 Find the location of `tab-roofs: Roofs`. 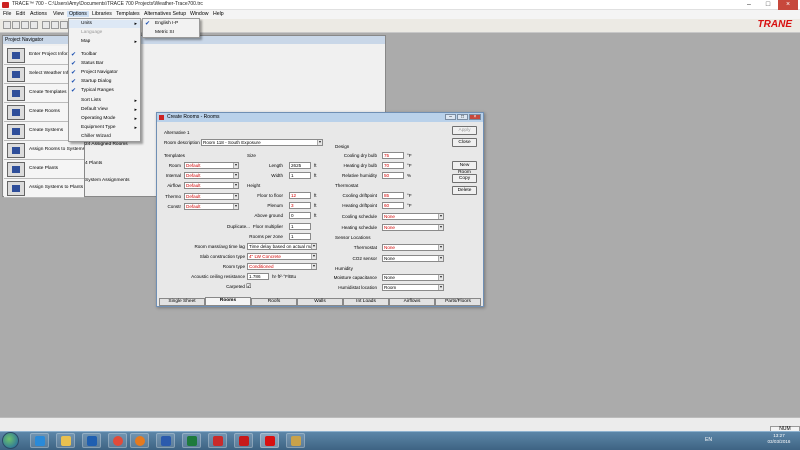

tab-roofs: Roofs is located at coordinates (274, 302).